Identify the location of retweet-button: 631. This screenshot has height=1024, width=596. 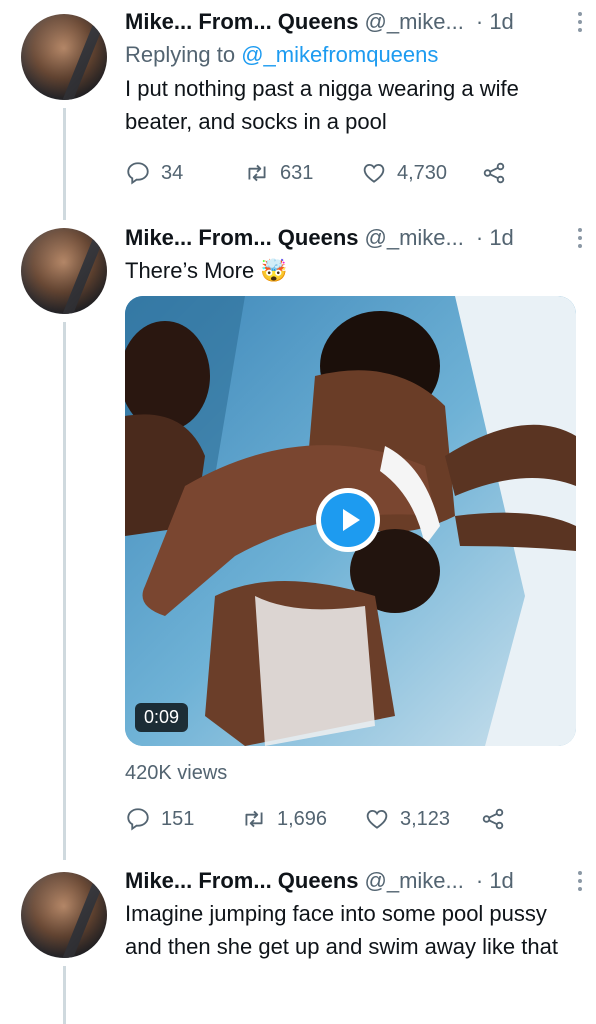
(302, 173).